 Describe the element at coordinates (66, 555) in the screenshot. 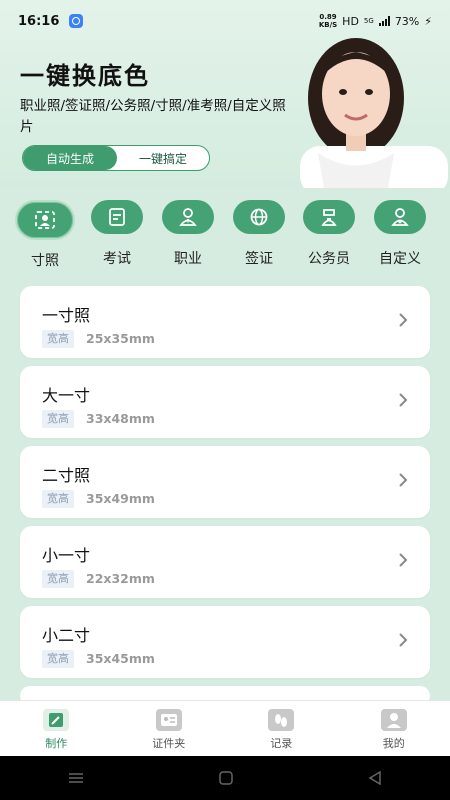

I see `card-title: 小一寸` at that location.